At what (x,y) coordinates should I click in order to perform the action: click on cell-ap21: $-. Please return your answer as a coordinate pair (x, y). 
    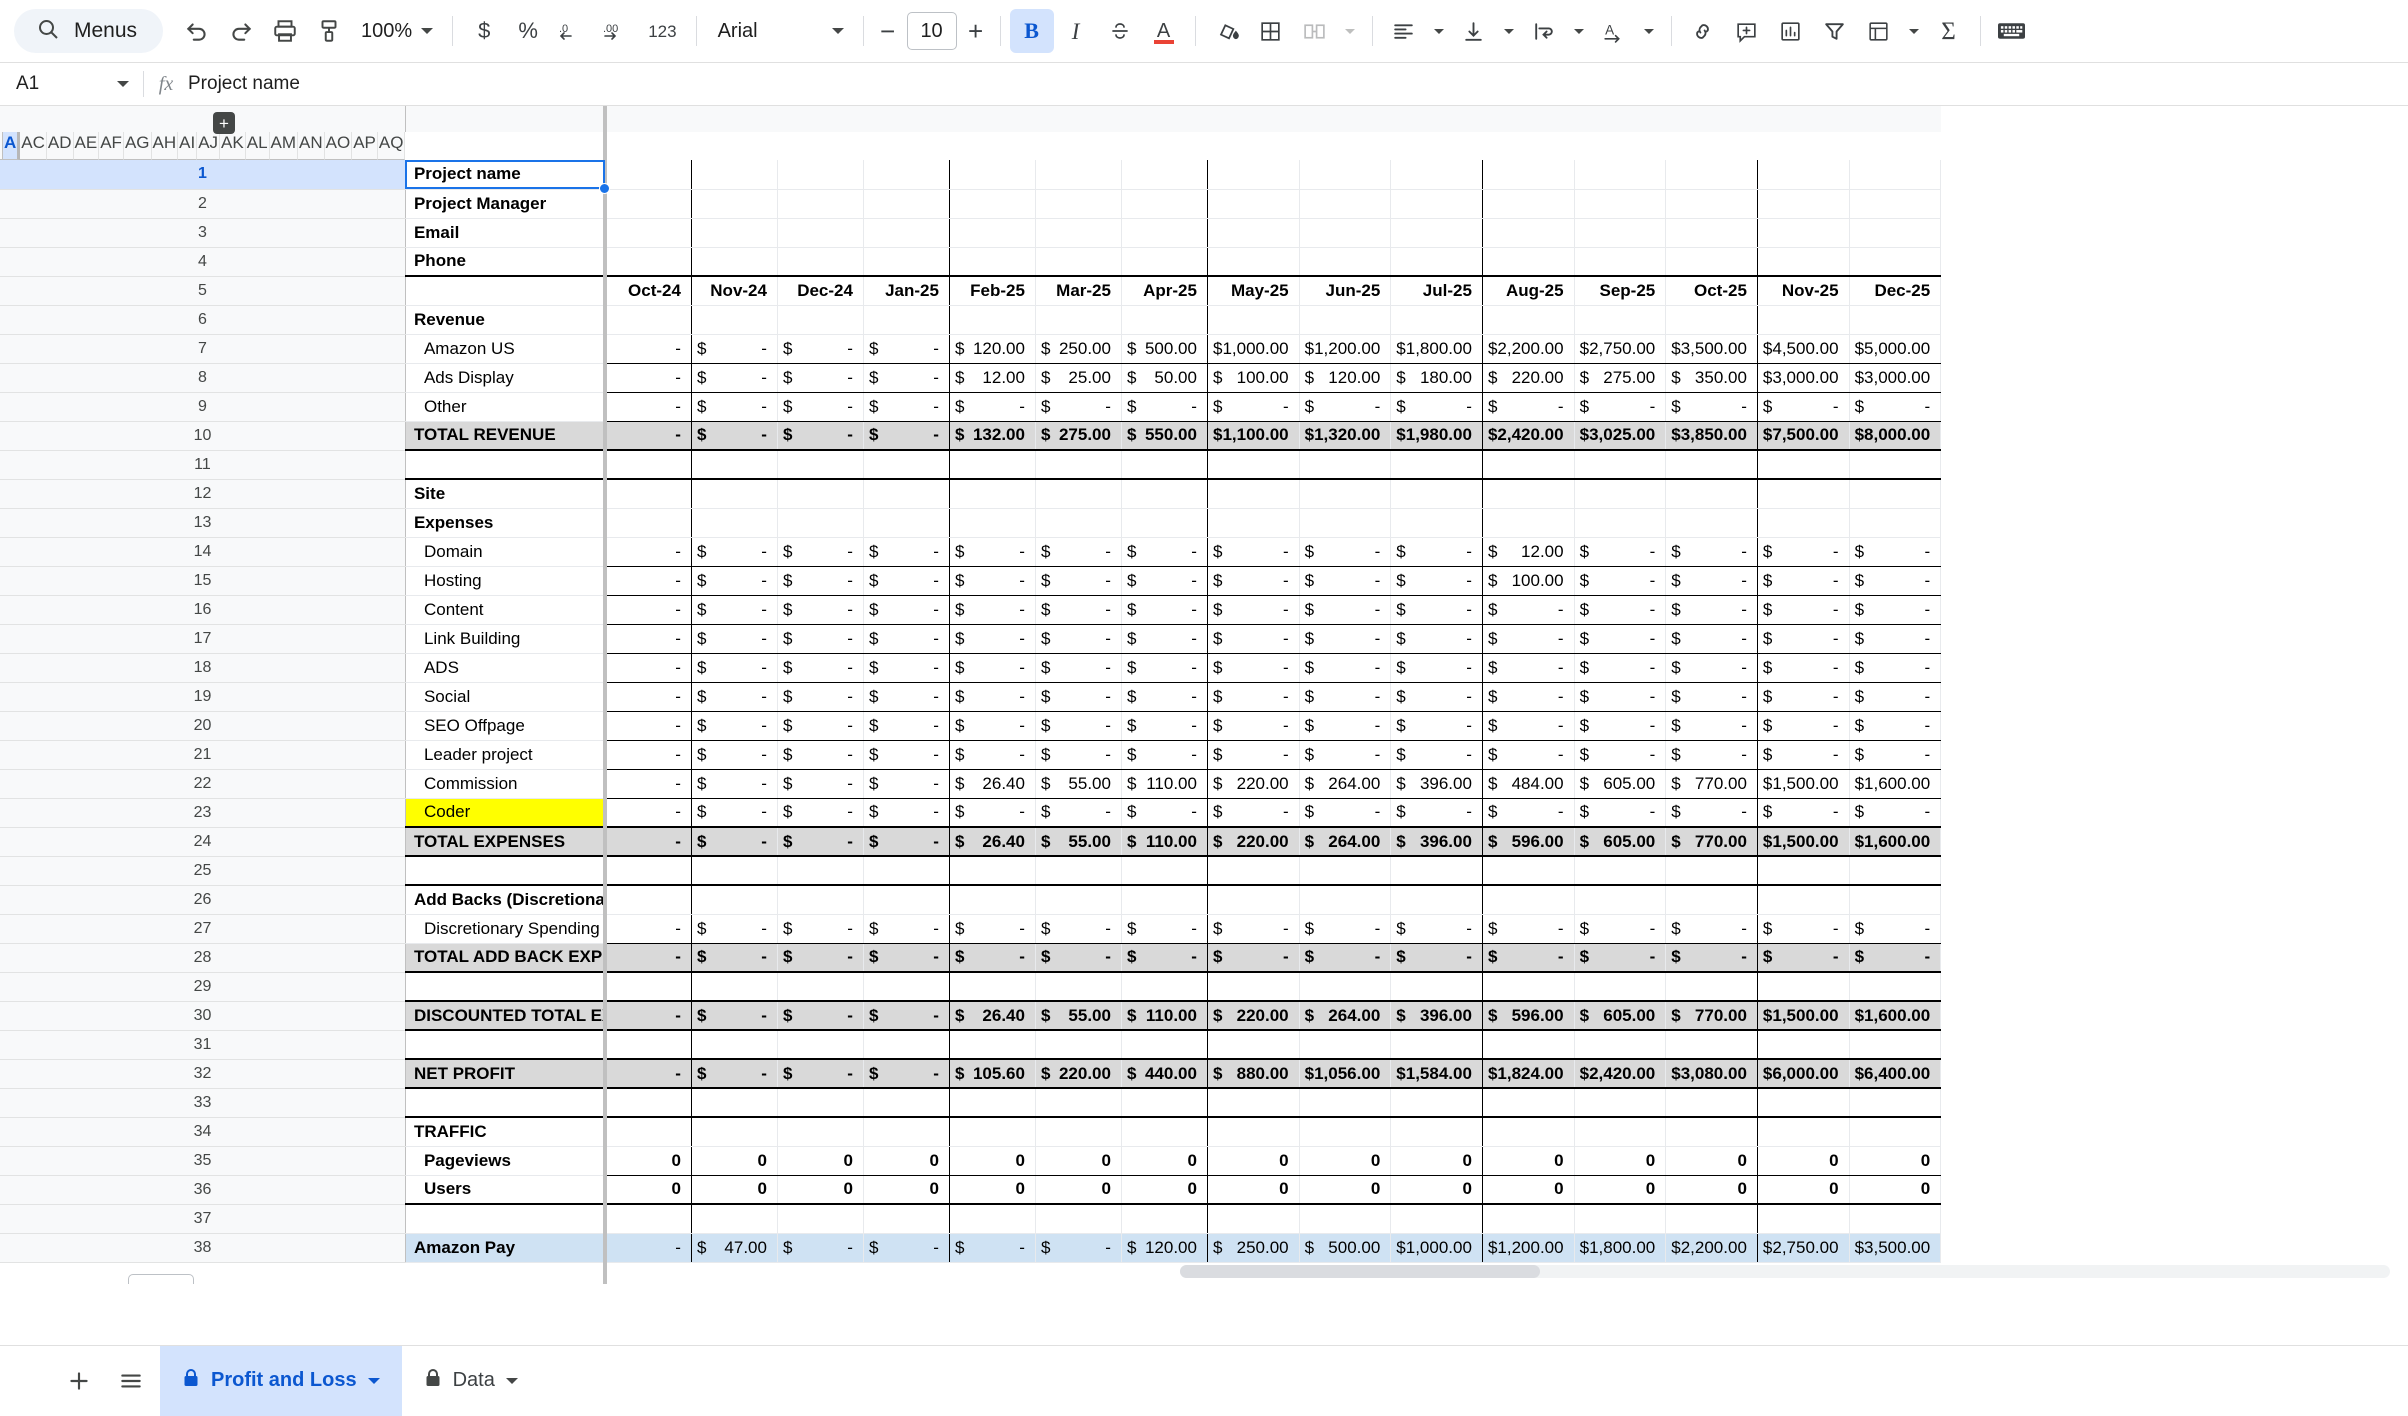
    Looking at the image, I should click on (1803, 754).